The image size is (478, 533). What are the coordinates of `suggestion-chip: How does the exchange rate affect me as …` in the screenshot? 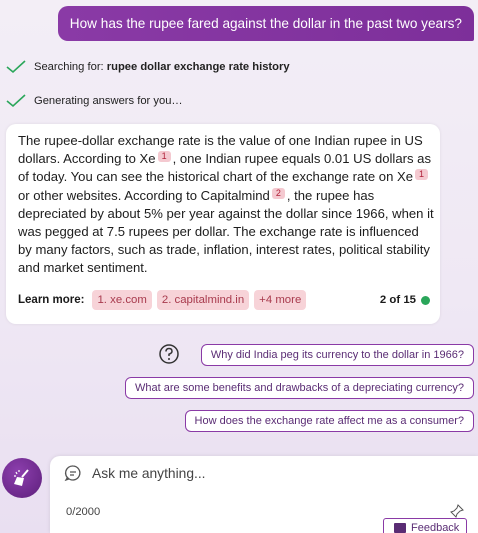 It's located at (329, 421).